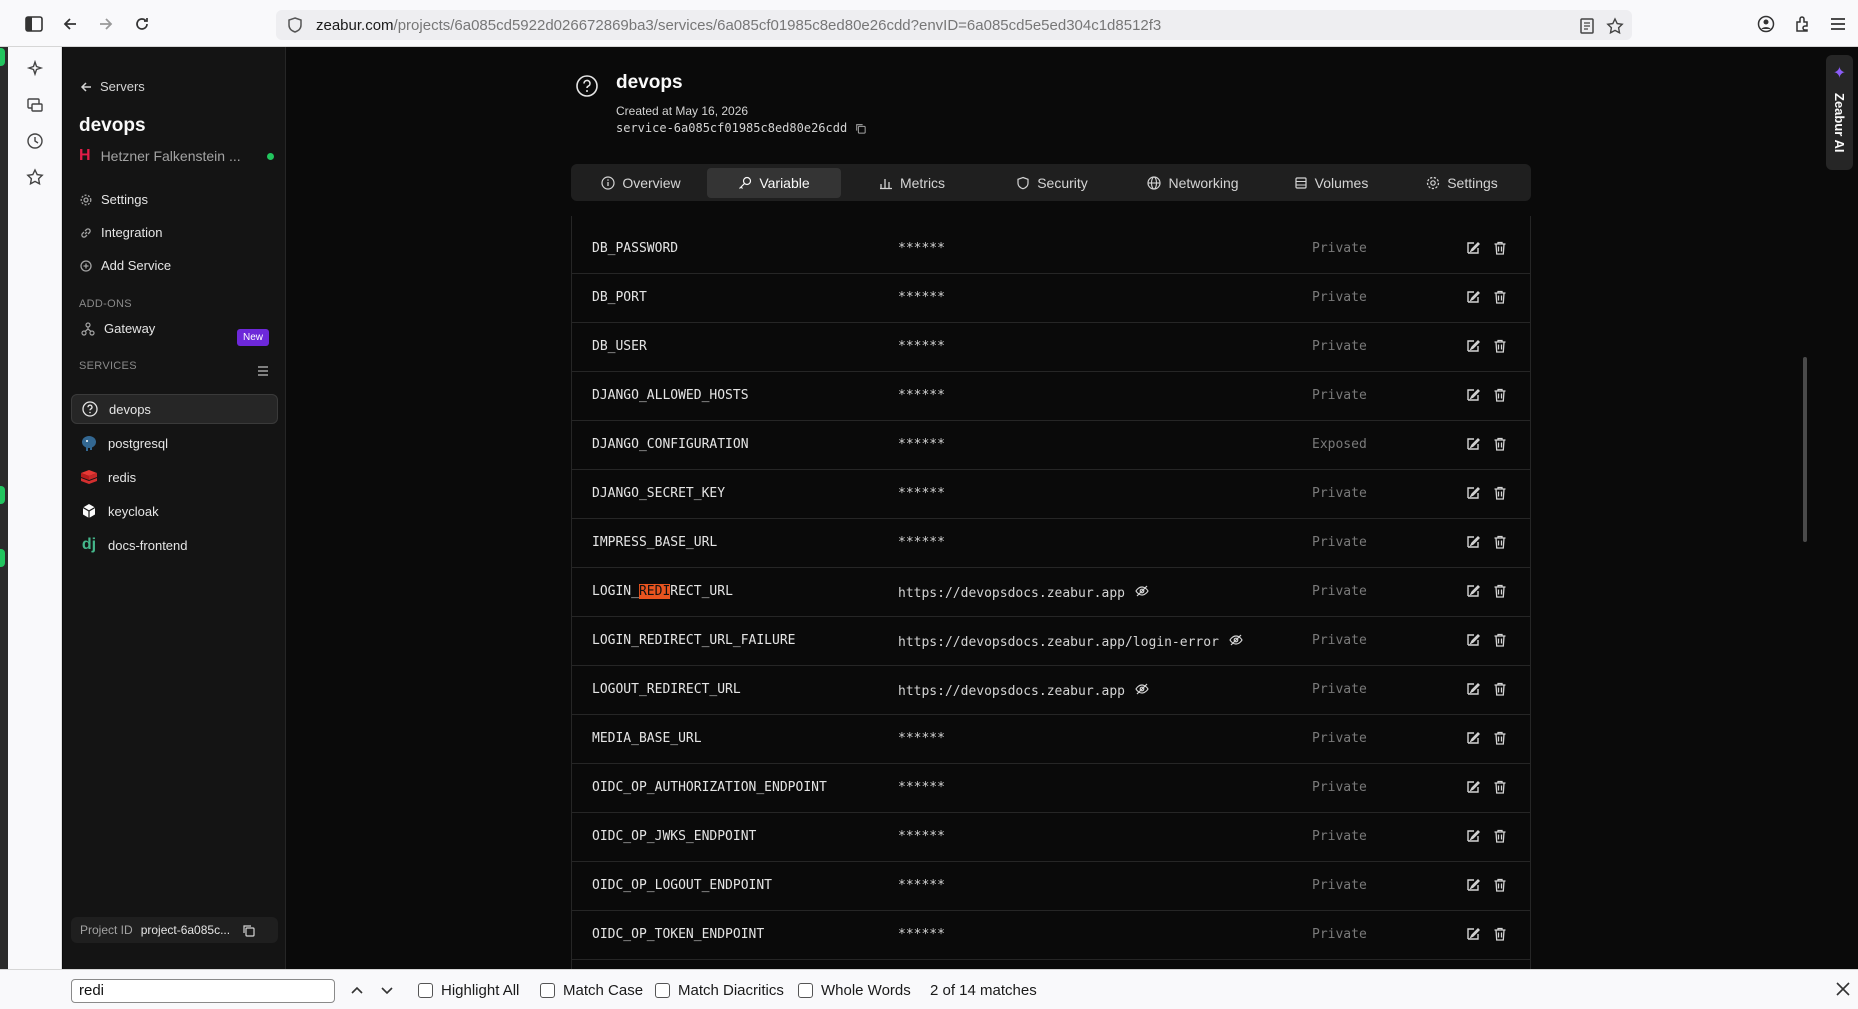  Describe the element at coordinates (1051, 494) in the screenshot. I see `table-row: DJANGO_SECRET_KEY ****** Private` at that location.